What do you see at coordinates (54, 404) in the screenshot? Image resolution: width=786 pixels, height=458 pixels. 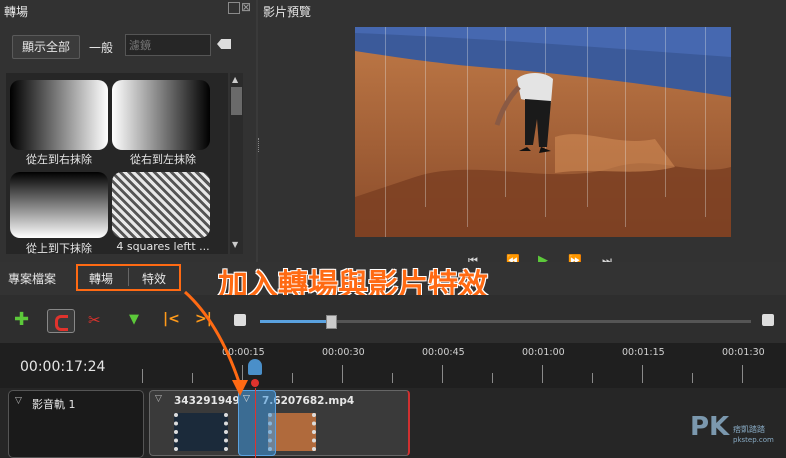 I see `track-name: 影音軌 1` at bounding box center [54, 404].